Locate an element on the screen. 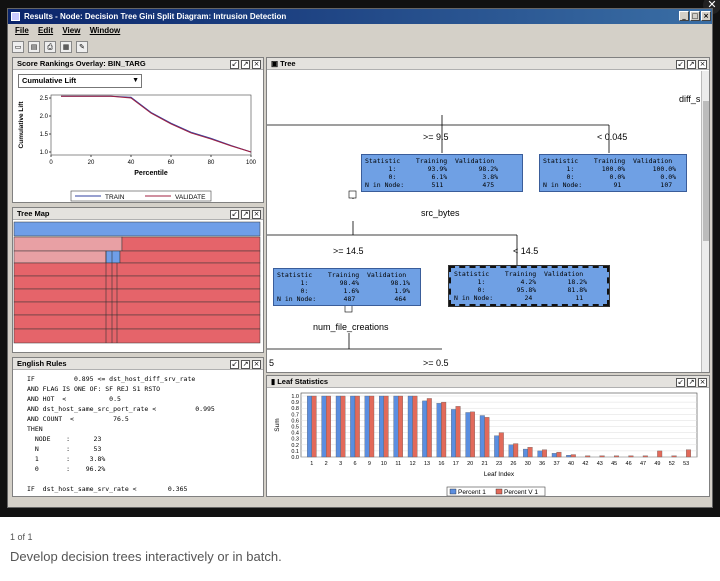  minimize-button: _ is located at coordinates (684, 16).